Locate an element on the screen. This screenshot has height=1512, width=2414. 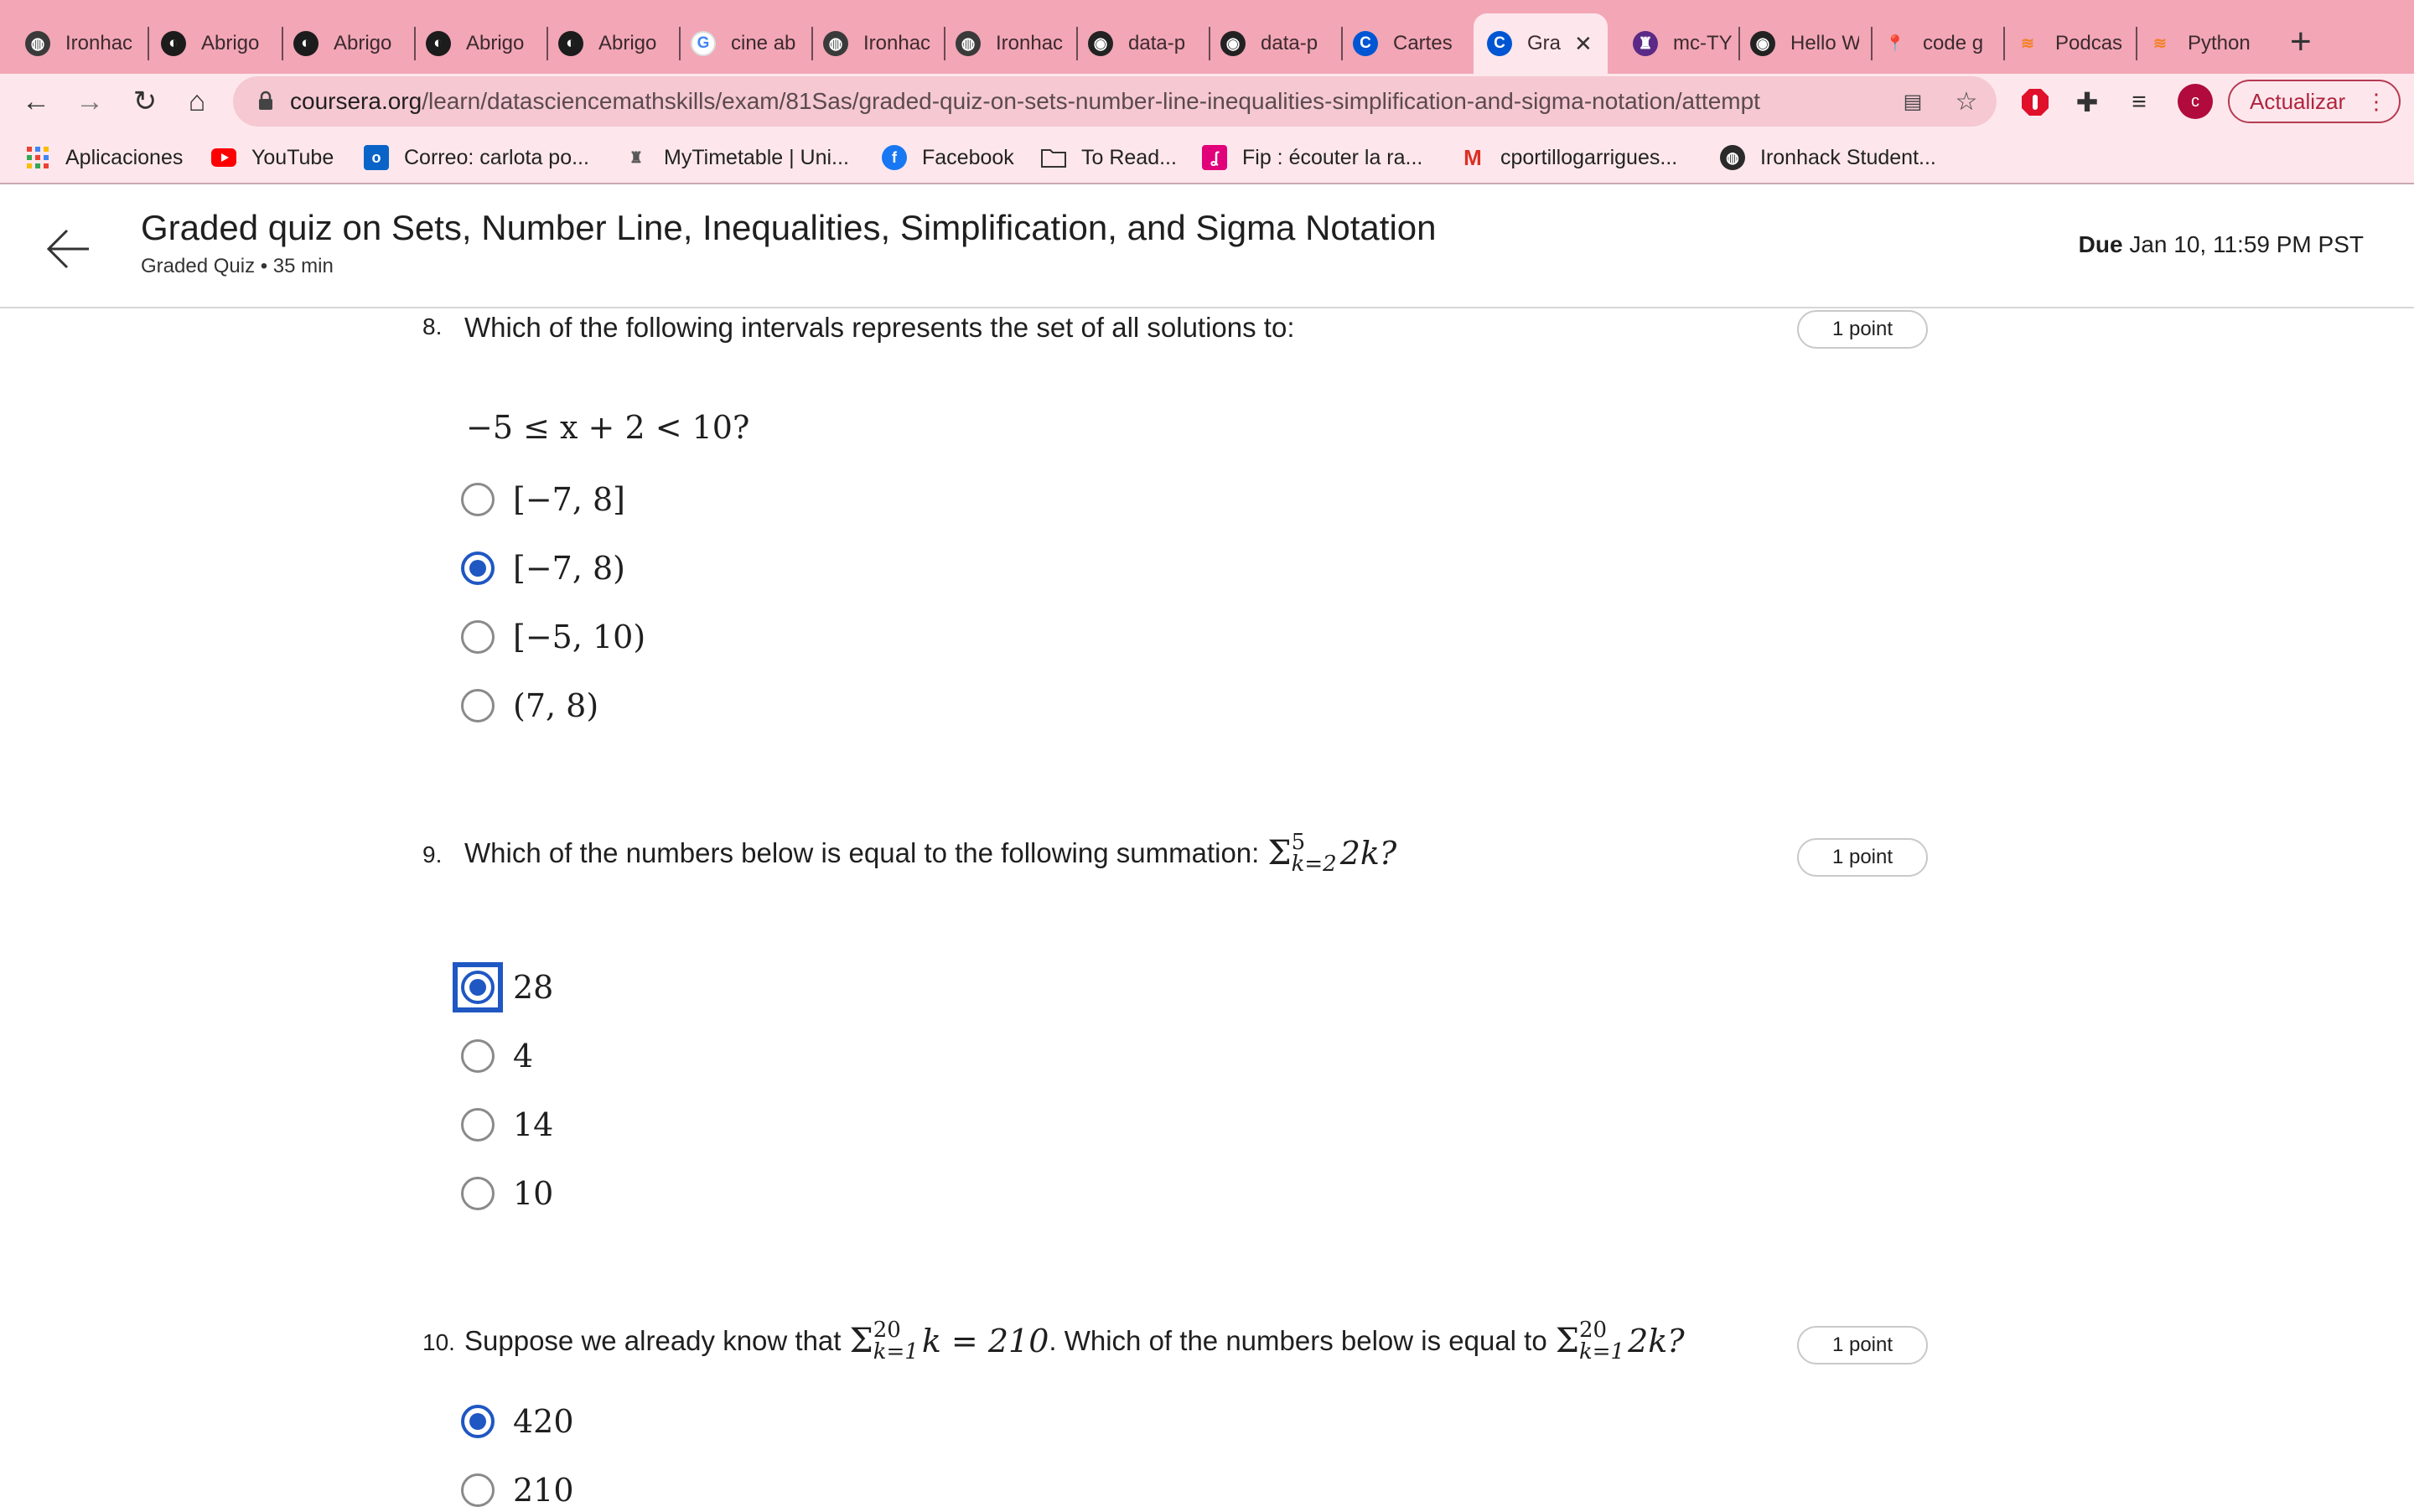
forward-button: → is located at coordinates (90, 101).